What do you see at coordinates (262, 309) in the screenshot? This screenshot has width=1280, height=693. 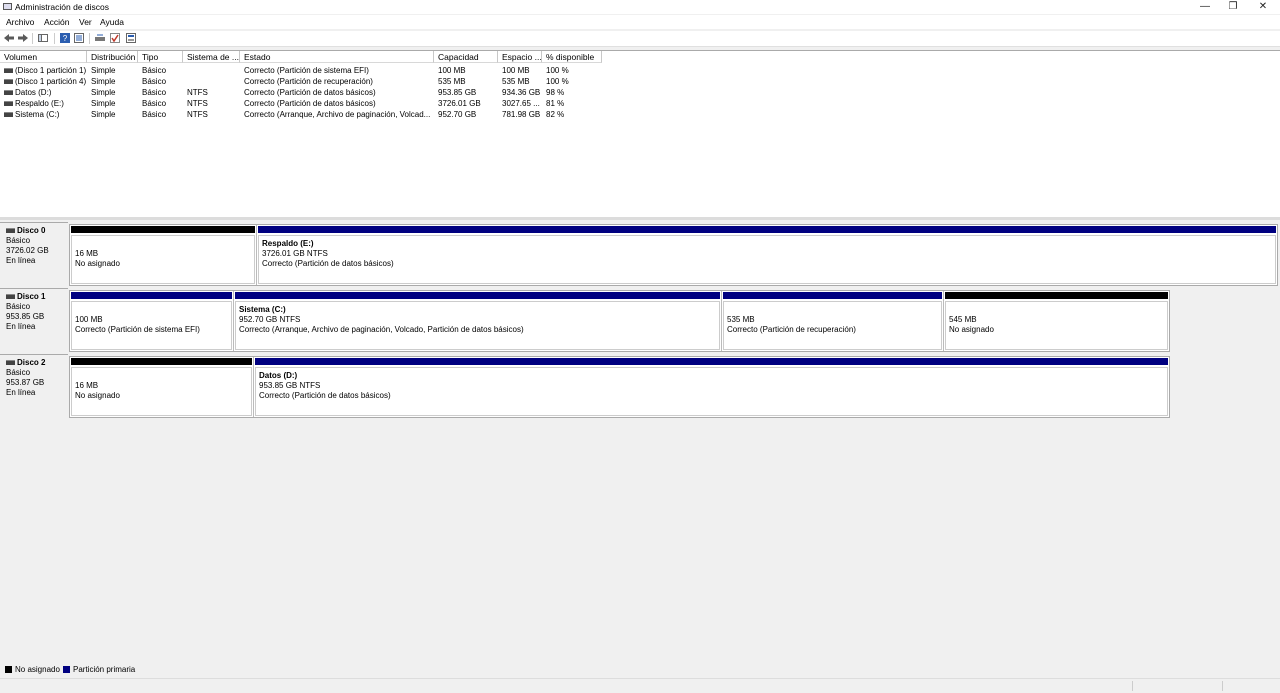 I see `partition-title: Sistema (C:)` at bounding box center [262, 309].